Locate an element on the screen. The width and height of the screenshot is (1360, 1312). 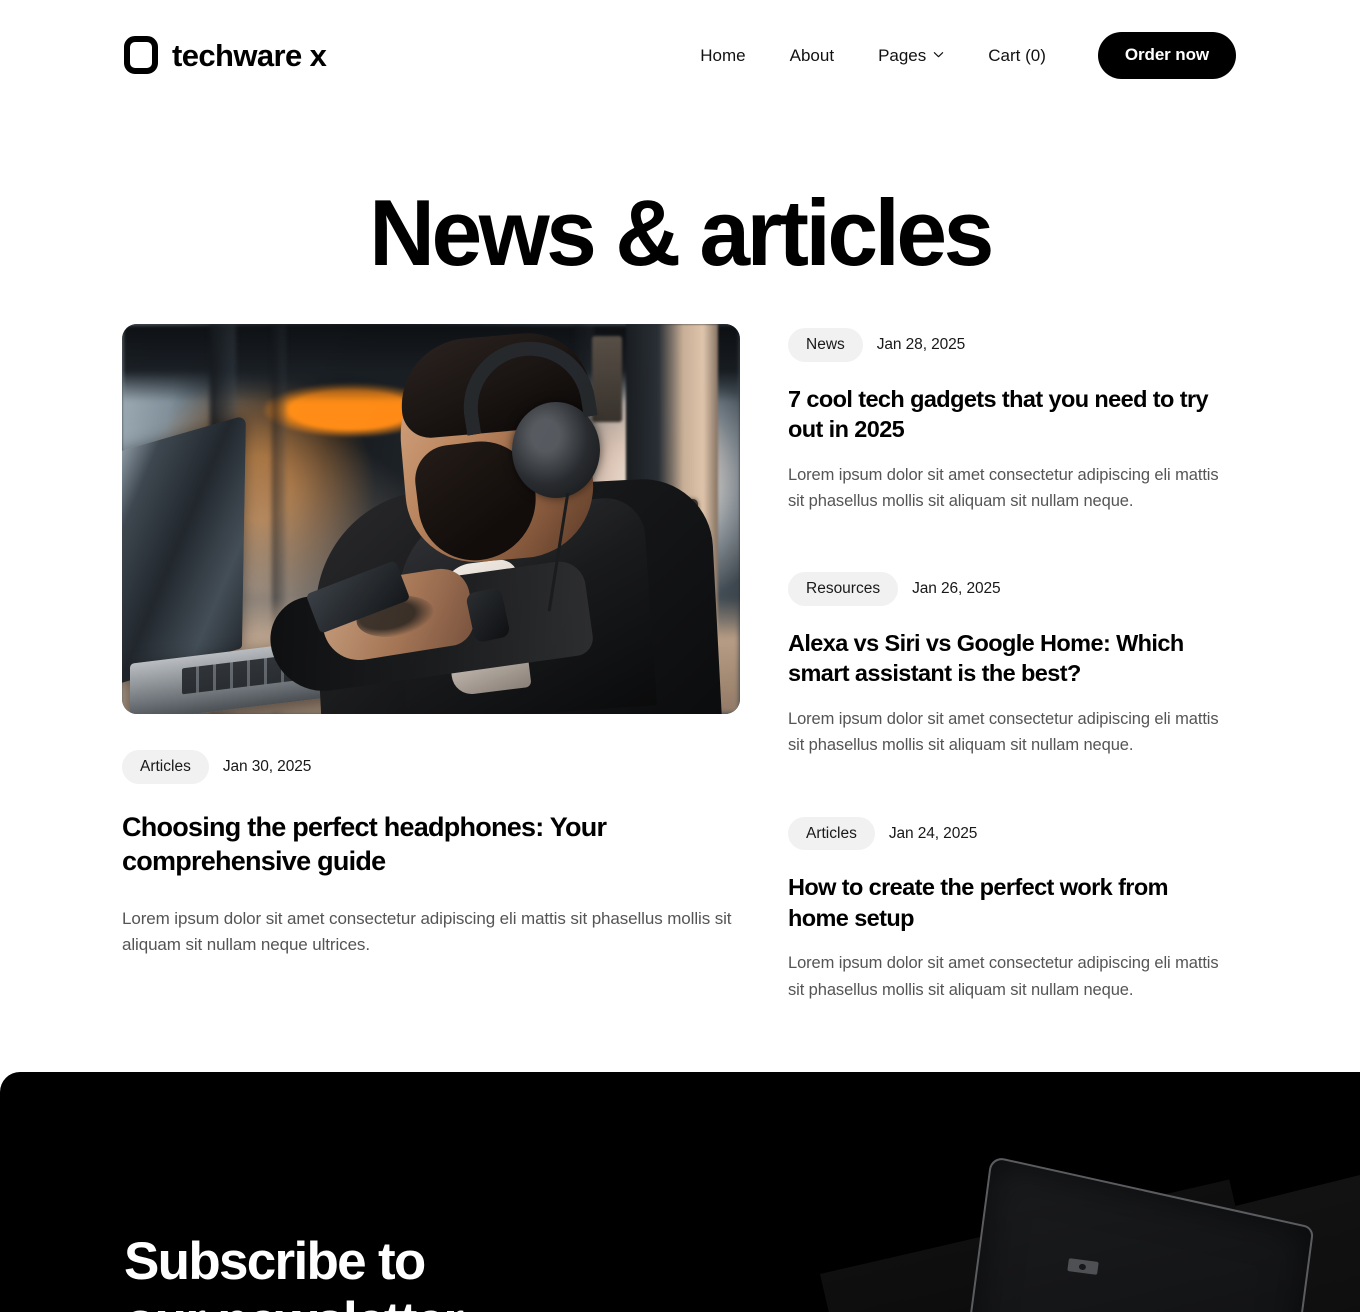
featured-article-badge: Articles is located at coordinates (165, 767).